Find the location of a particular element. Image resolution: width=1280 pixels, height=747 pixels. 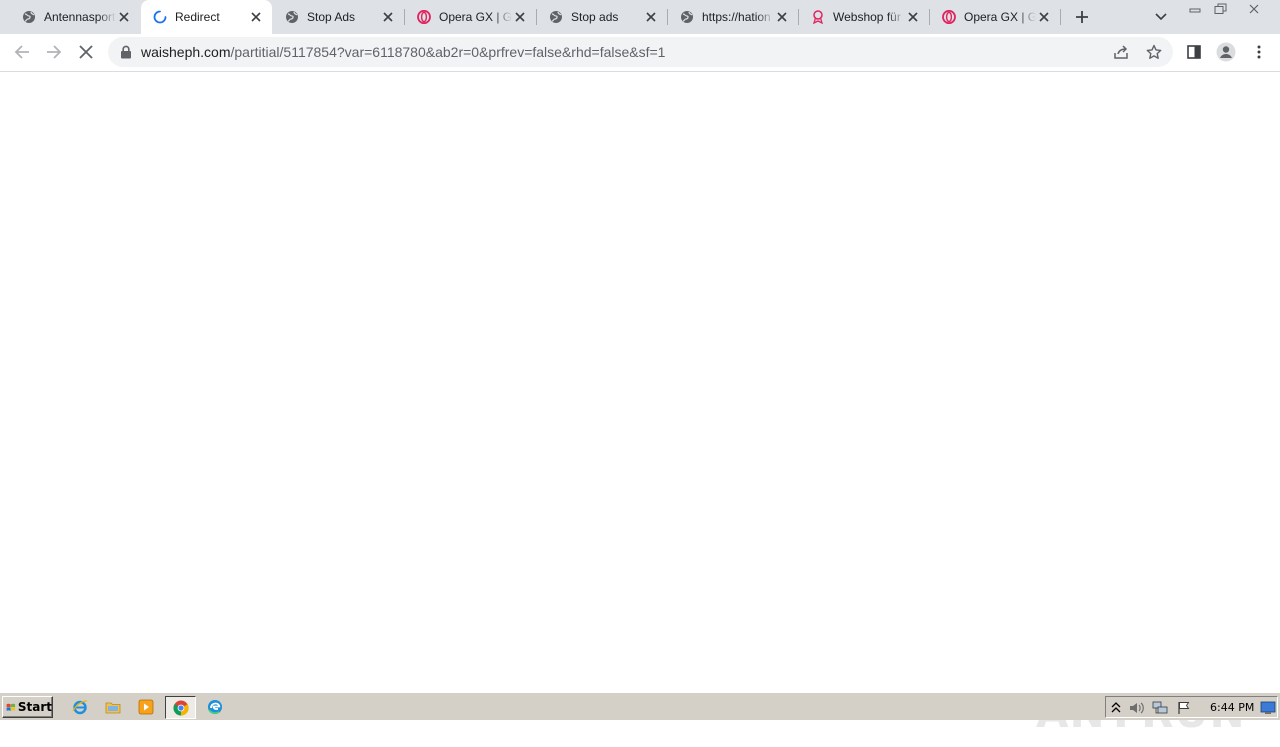

profile-button is located at coordinates (1226, 52).